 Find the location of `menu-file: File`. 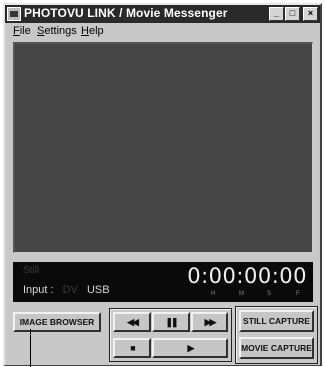

menu-file: File is located at coordinates (22, 31).